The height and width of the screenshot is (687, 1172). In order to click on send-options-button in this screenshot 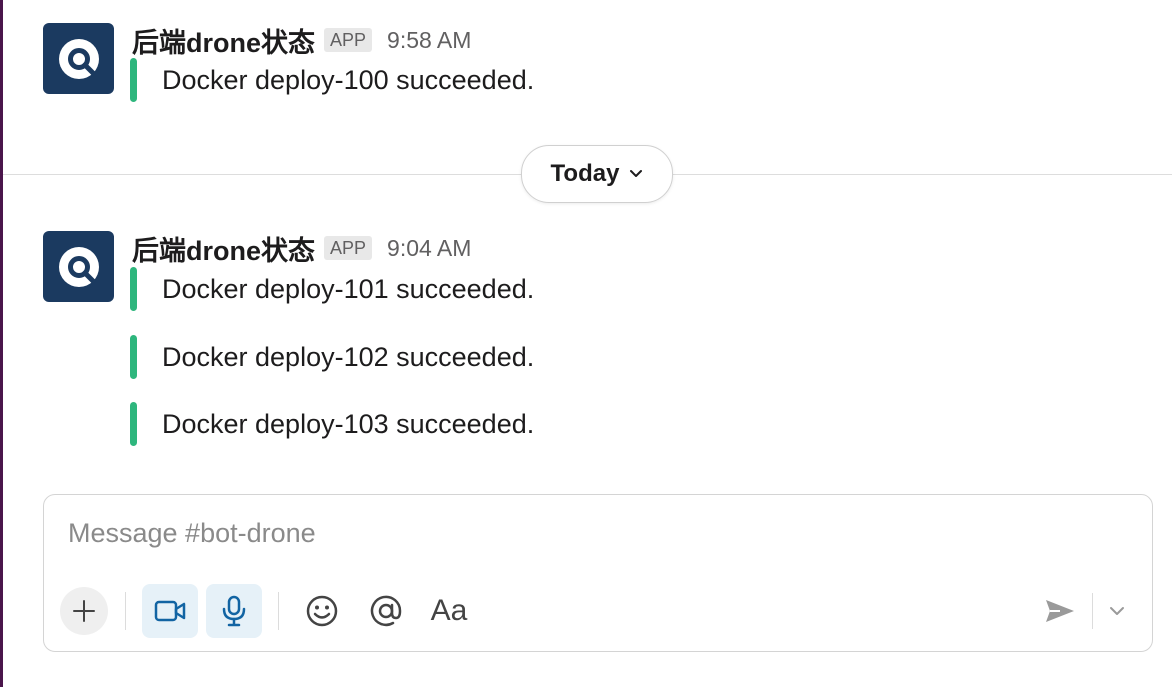, I will do `click(1117, 611)`.